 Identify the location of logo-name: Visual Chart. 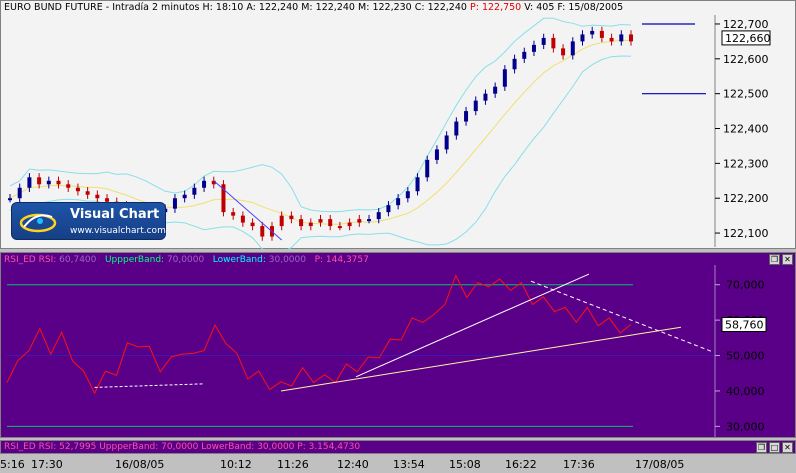
(115, 214).